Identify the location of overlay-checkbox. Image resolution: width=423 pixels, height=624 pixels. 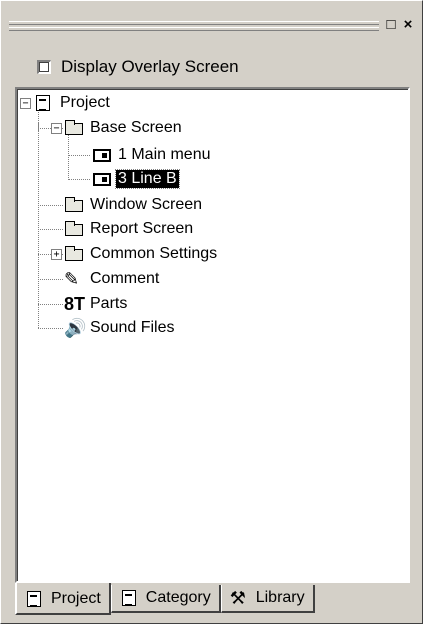
(44, 67).